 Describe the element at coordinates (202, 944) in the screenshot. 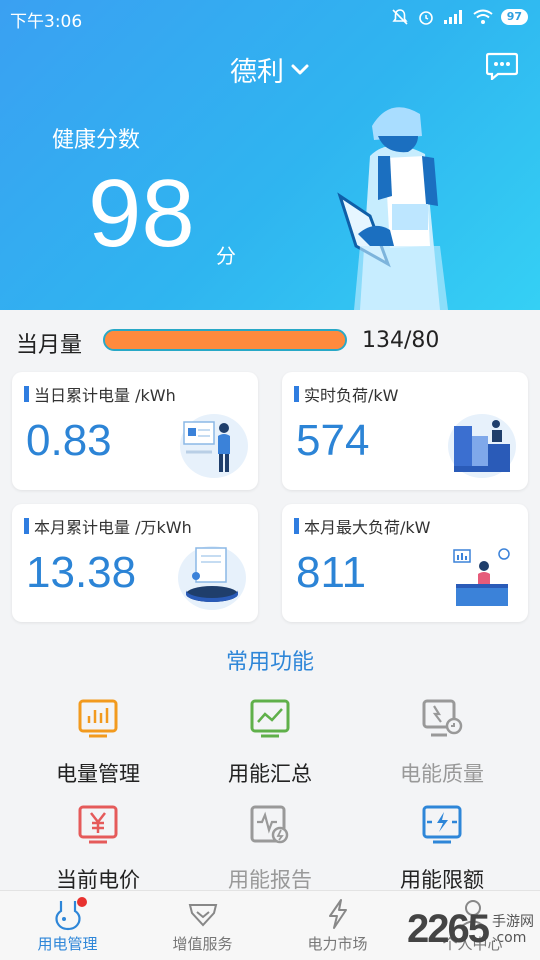

I see `tab-label: 增值服务` at that location.